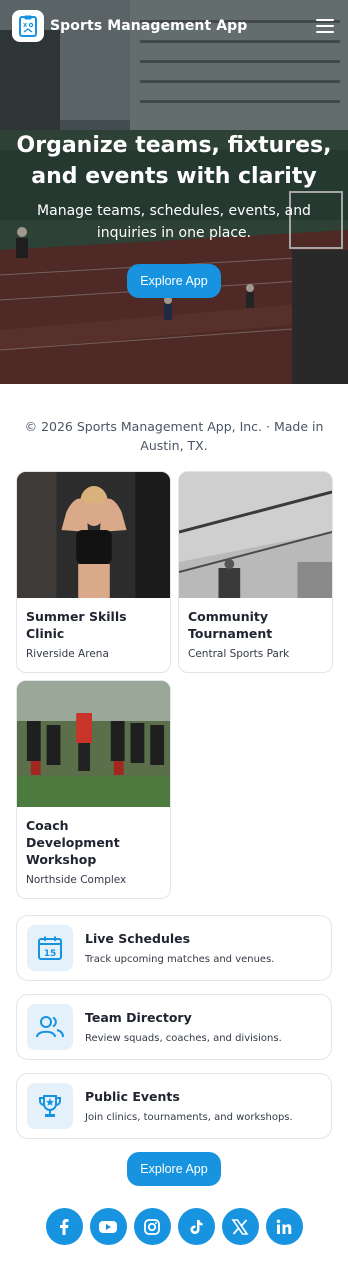 This screenshot has width=348, height=1273. I want to click on linkedin-icon, so click(284, 1226).